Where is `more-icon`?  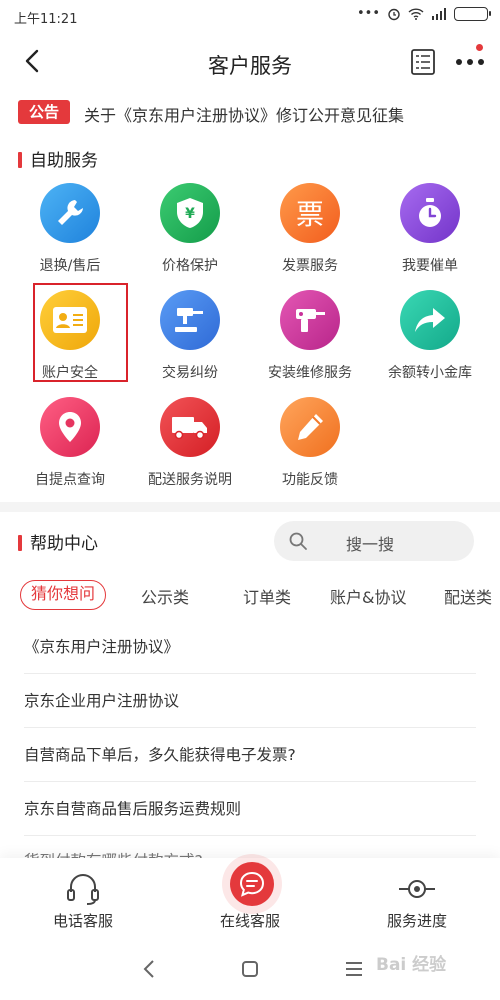
more-icon is located at coordinates (470, 62).